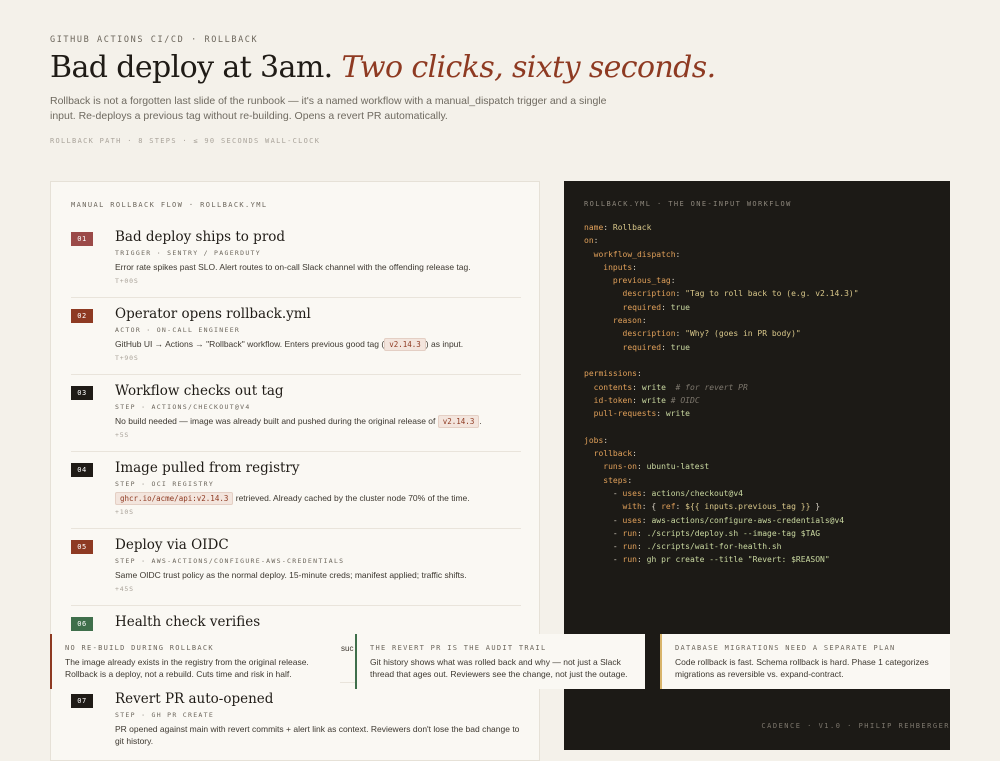  What do you see at coordinates (124, 512) in the screenshot?
I see `step-time: +10S` at bounding box center [124, 512].